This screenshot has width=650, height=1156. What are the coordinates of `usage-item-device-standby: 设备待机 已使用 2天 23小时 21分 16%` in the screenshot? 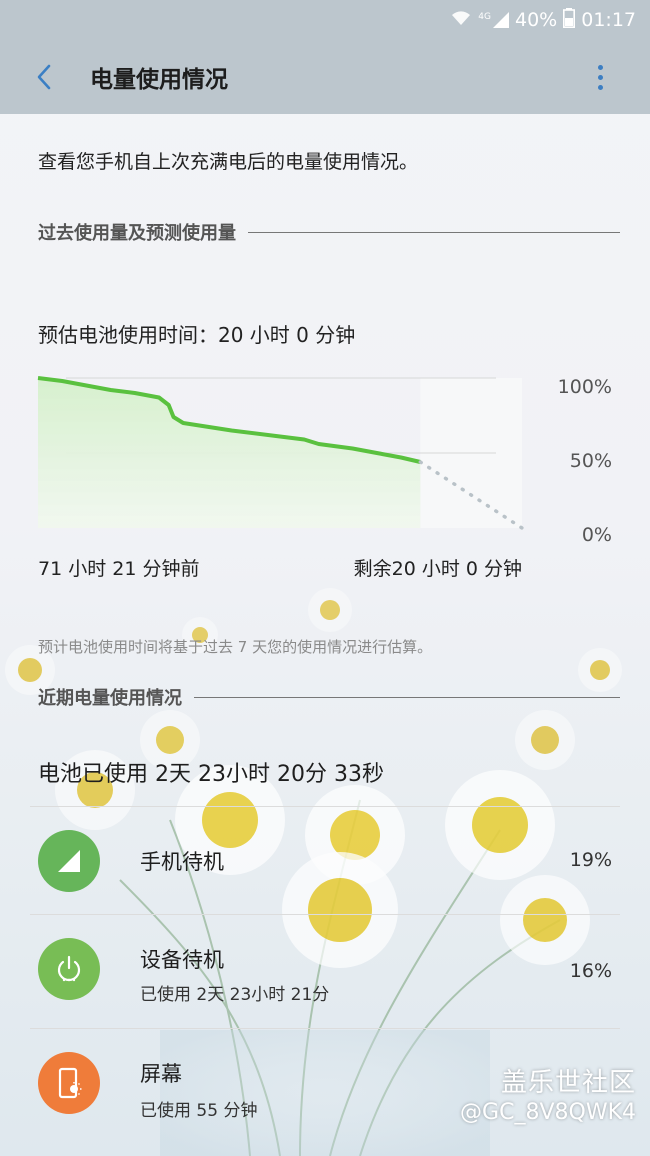 It's located at (325, 969).